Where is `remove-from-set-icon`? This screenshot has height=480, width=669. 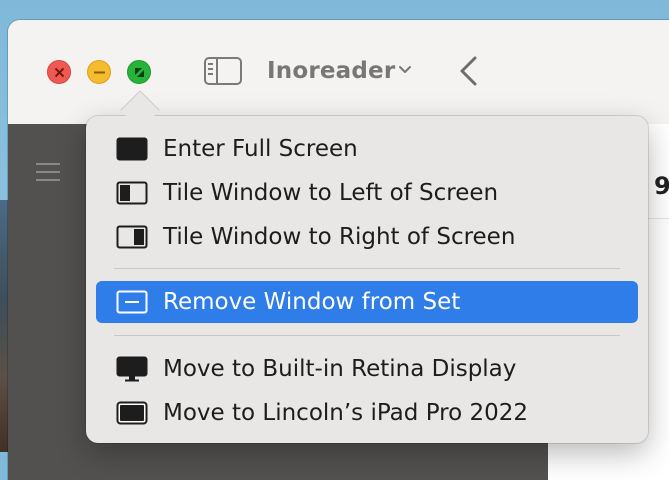
remove-from-set-icon is located at coordinates (132, 302).